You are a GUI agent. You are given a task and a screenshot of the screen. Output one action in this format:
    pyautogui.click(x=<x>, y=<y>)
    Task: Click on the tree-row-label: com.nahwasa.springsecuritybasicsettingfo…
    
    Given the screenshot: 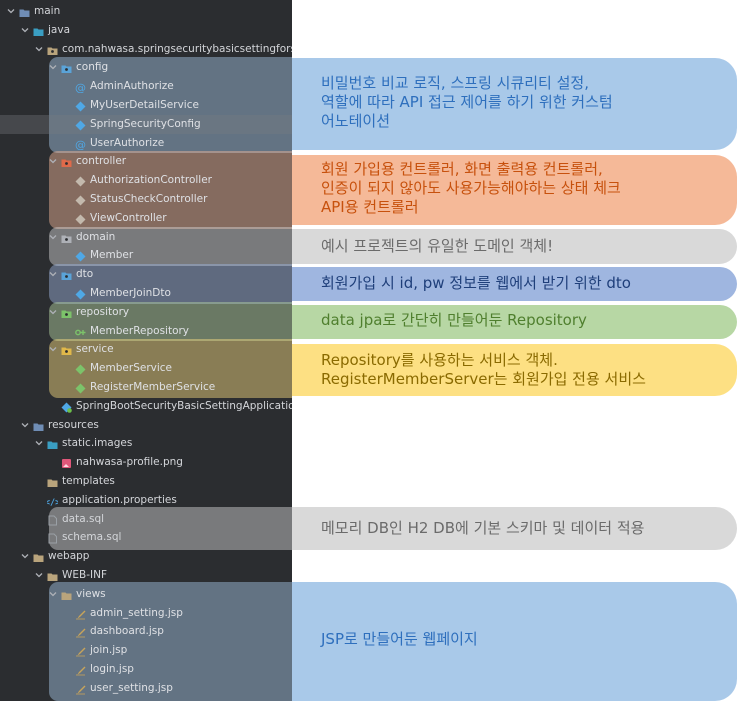 What is the action you would take?
    pyautogui.click(x=177, y=48)
    